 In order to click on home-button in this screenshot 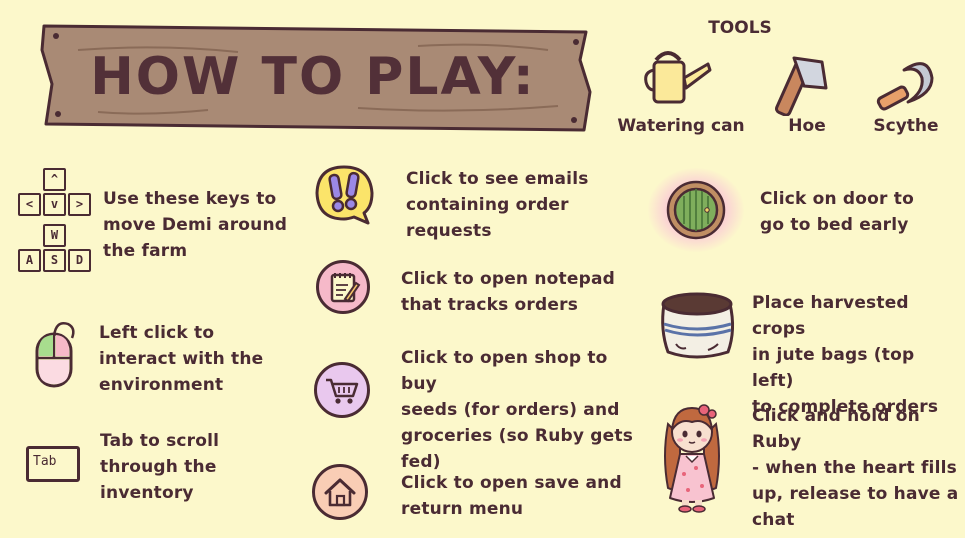, I will do `click(340, 492)`.